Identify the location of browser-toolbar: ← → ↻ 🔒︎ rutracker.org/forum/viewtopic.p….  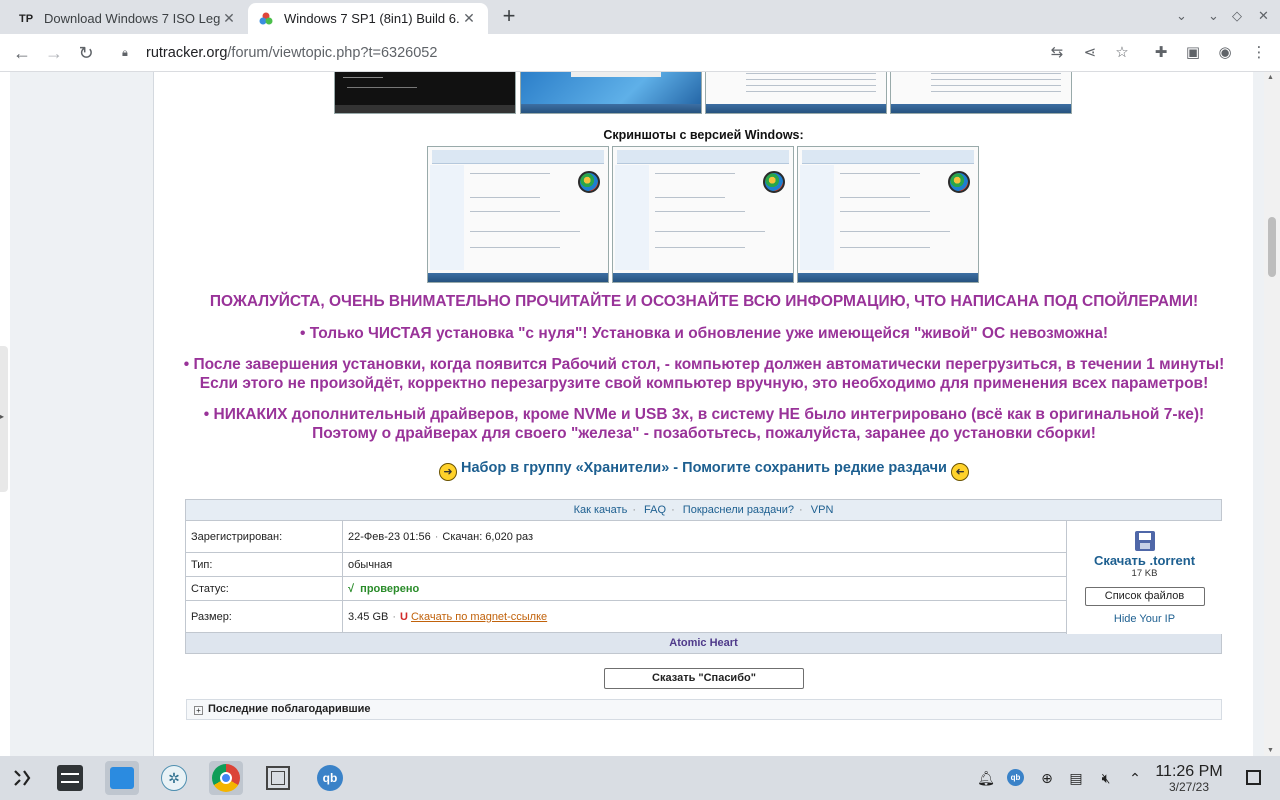
(640, 53).